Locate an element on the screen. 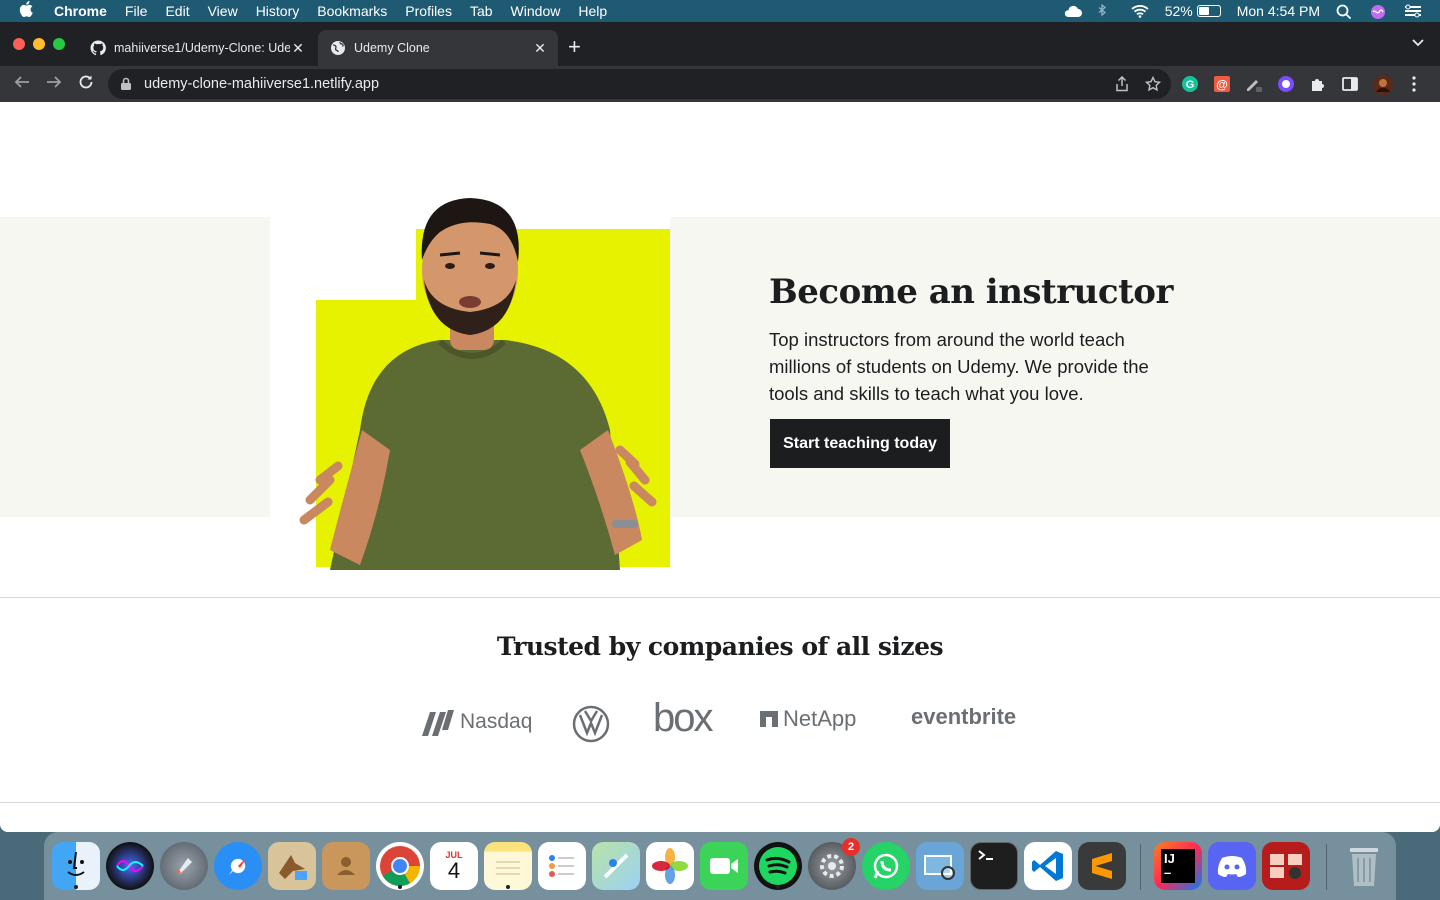 The height and width of the screenshot is (900, 1440). menu-window: Window is located at coordinates (536, 11).